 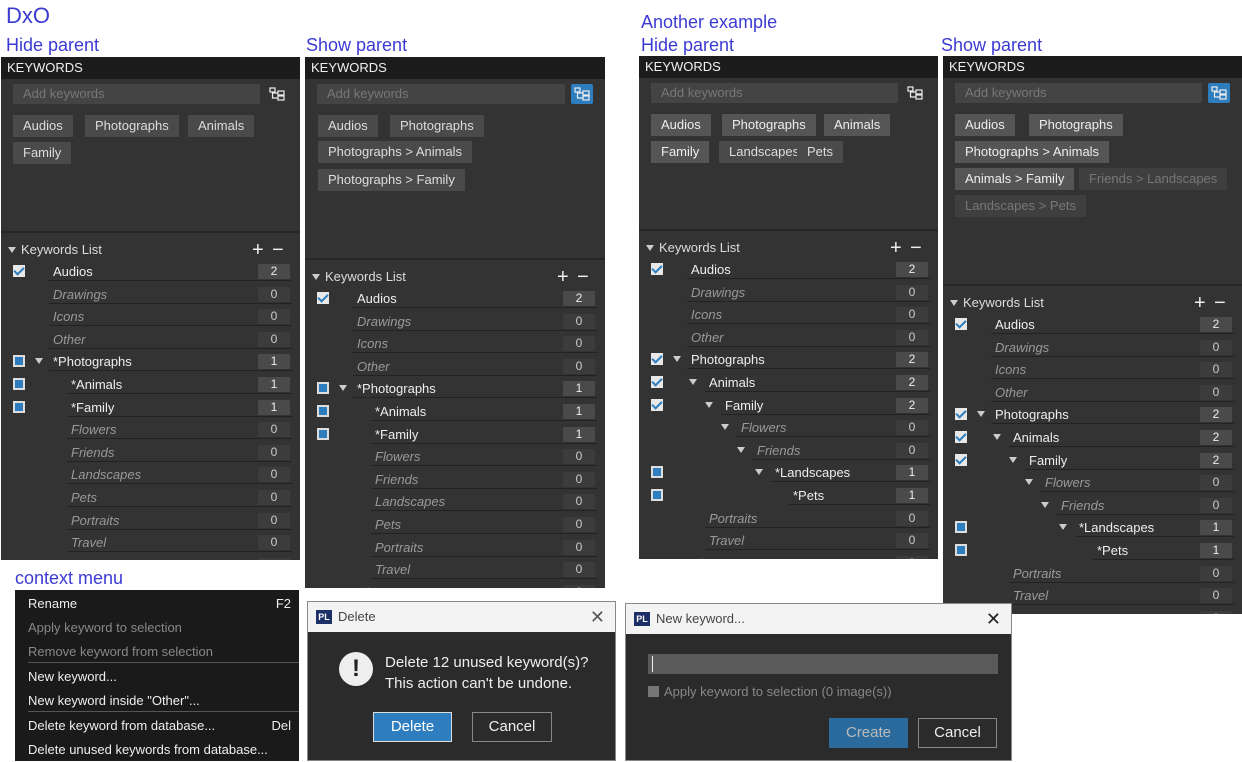 What do you see at coordinates (1020, 206) in the screenshot?
I see `keyword-chip: Landscapes > Pets` at bounding box center [1020, 206].